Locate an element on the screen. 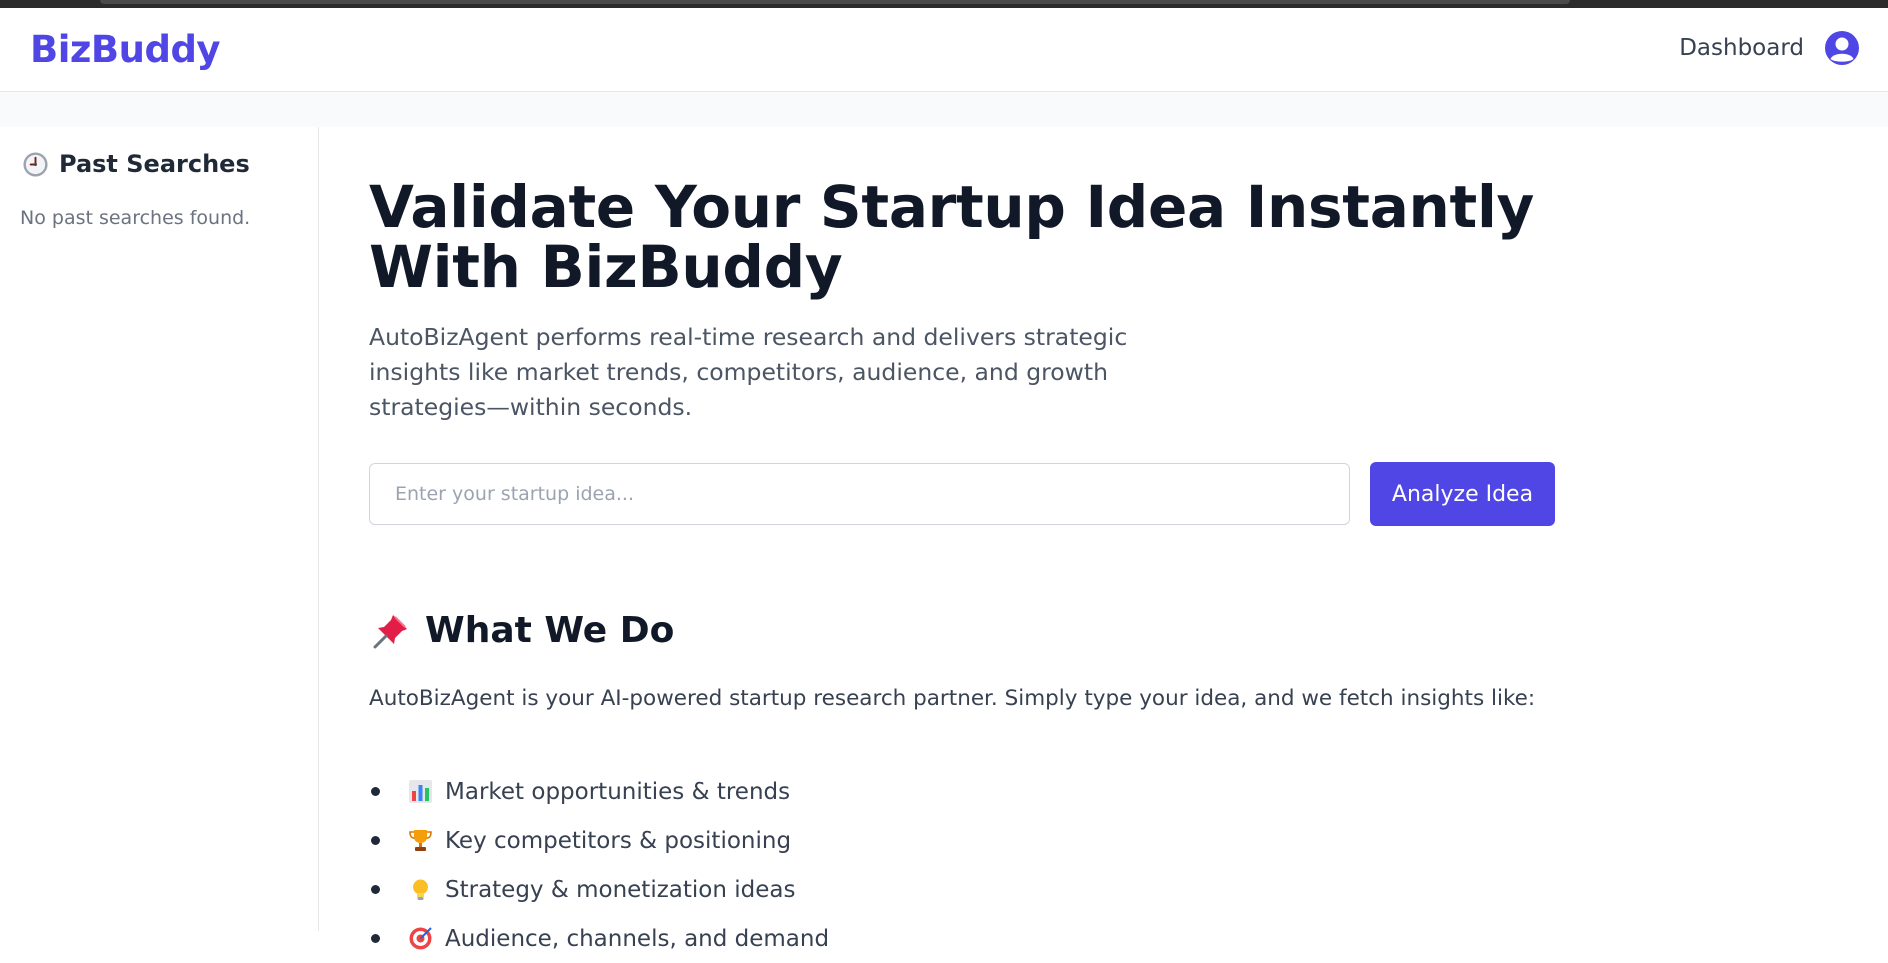 This screenshot has width=1888, height=963. feature-label: Audience, channels, and demand is located at coordinates (637, 938).